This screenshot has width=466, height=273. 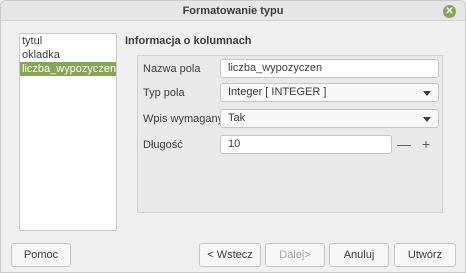 What do you see at coordinates (188, 41) in the screenshot?
I see `section-title: Informacja o kolumnach` at bounding box center [188, 41].